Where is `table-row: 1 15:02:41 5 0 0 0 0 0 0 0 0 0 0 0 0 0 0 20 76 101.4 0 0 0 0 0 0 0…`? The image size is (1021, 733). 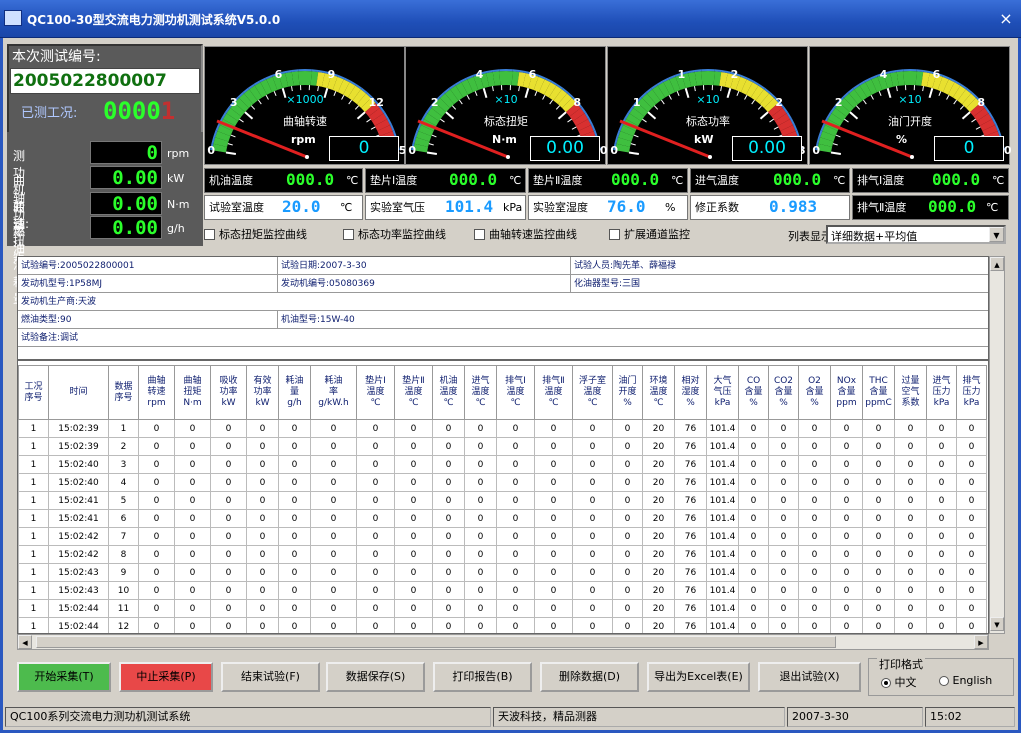
table-row: 1 15:02:41 5 0 0 0 0 0 0 0 0 0 0 0 0 0 0 20 76 101.4 0 0 0 0 0 0 0… is located at coordinates (502, 500).